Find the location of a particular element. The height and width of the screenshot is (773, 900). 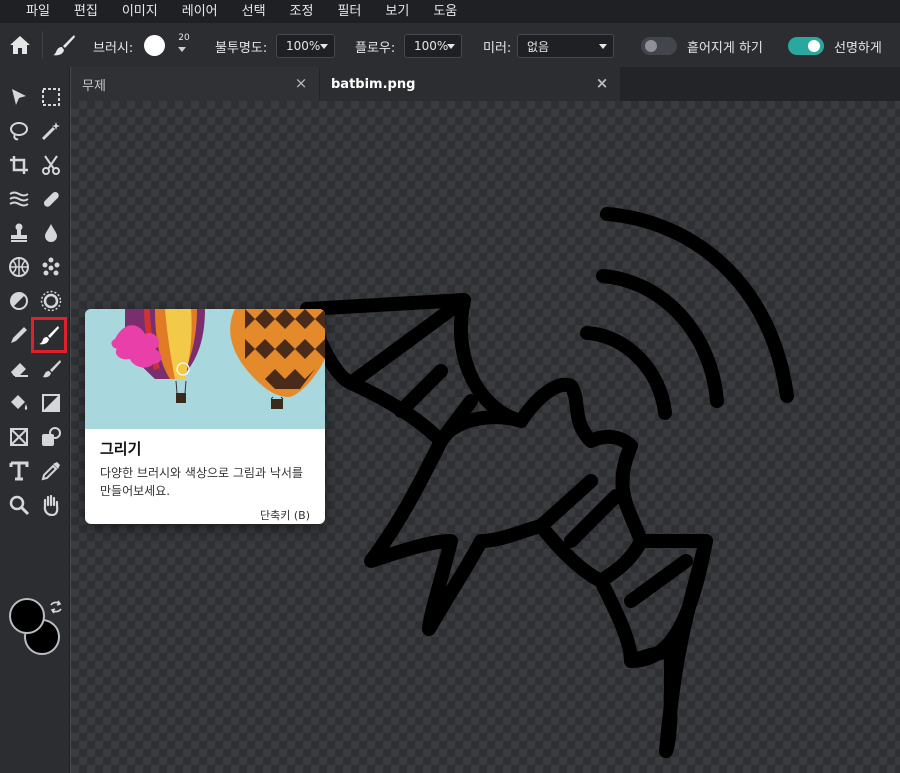

magic-wand-icon is located at coordinates (50, 131).